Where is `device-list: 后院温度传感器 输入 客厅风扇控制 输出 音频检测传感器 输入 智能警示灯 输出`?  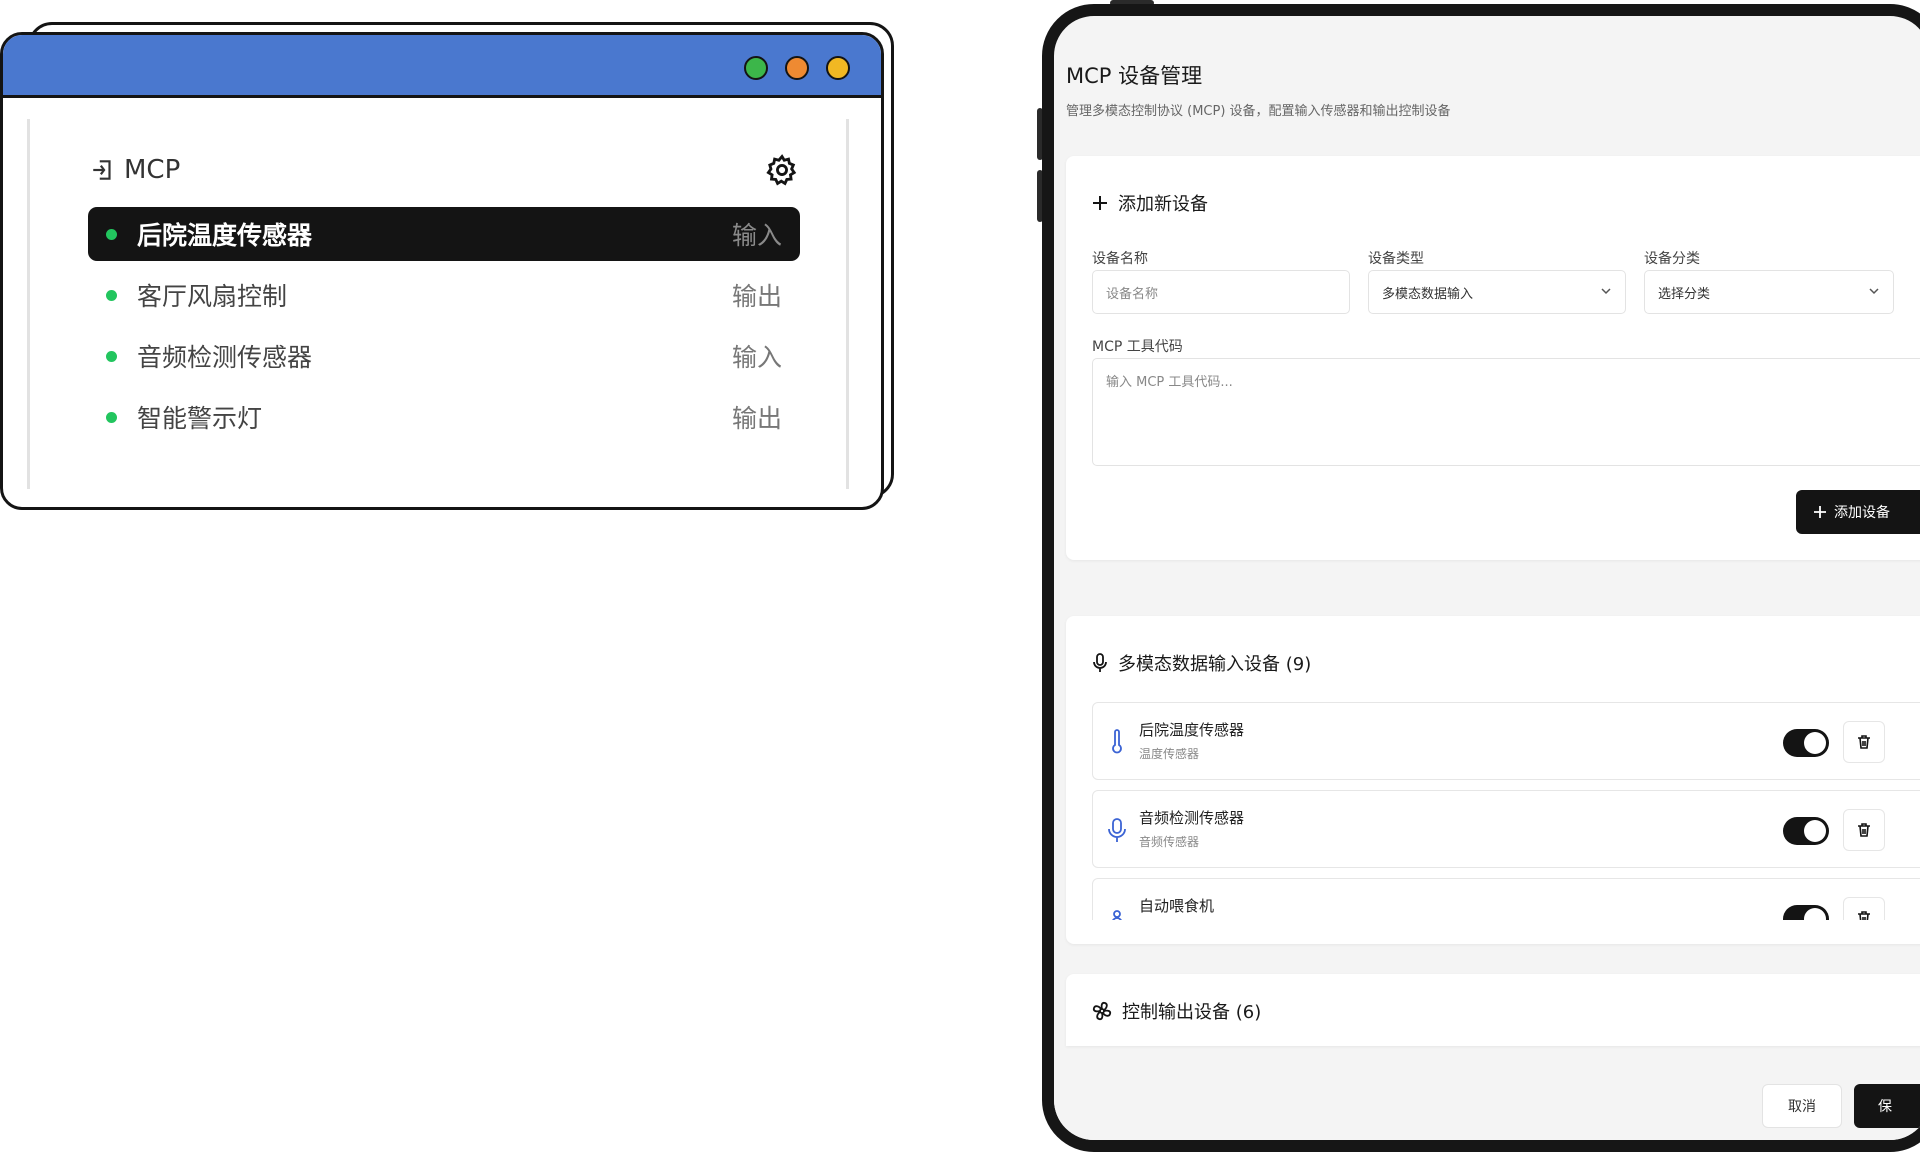
device-list: 后院温度传感器 输入 客厅风扇控制 输出 音频检测传感器 输入 智能警示灯 输出 is located at coordinates (444, 329).